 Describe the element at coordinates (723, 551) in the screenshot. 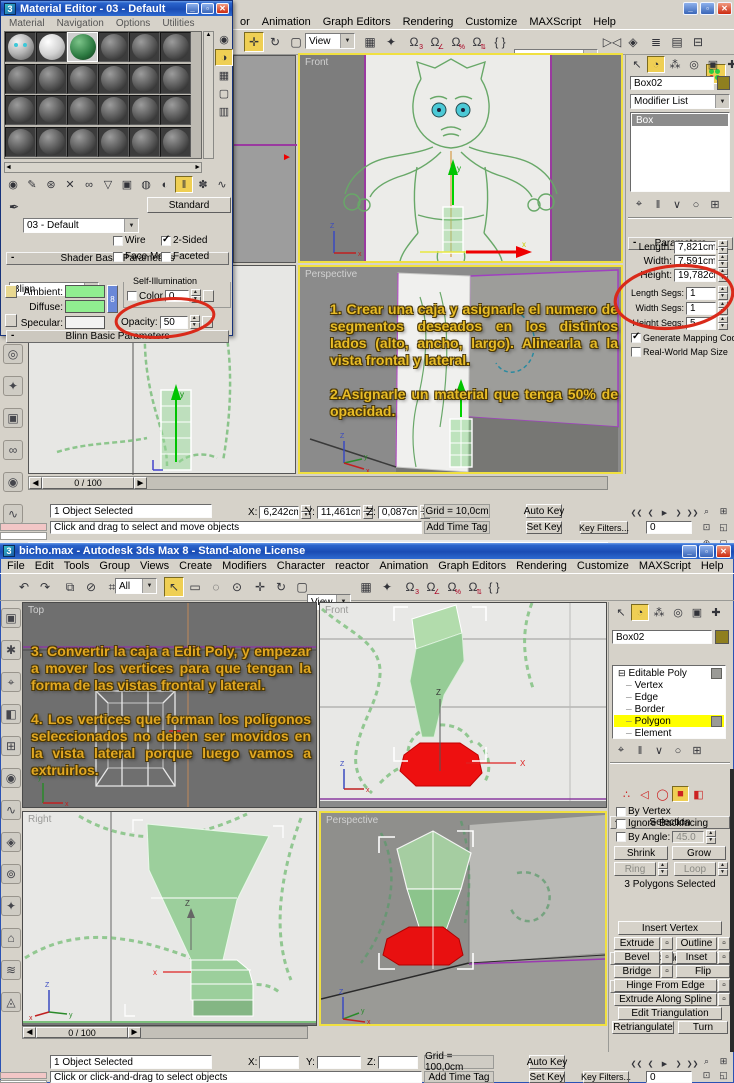

I see `window-button-icon: ✕` at that location.